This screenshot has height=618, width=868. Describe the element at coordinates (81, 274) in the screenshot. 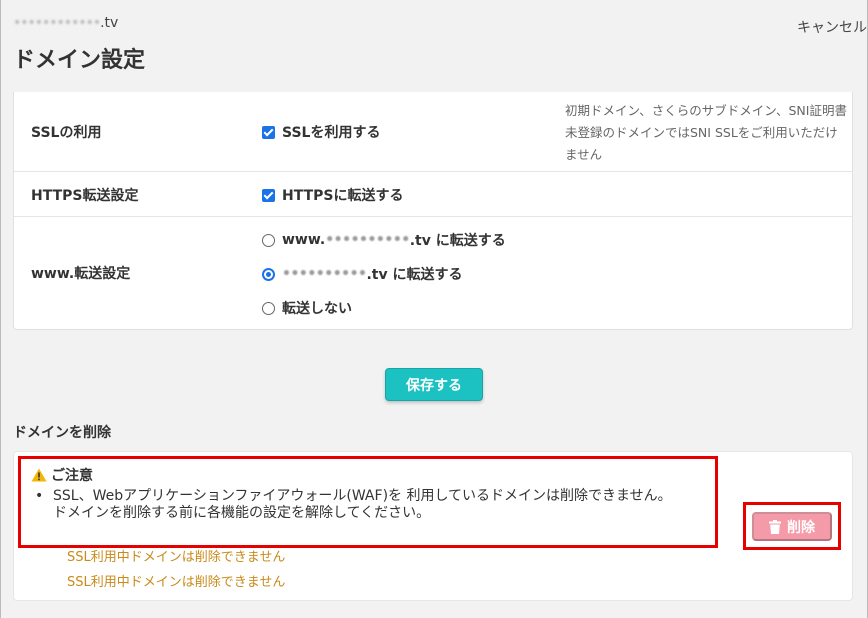

I see `www-label: www.転送設定` at that location.